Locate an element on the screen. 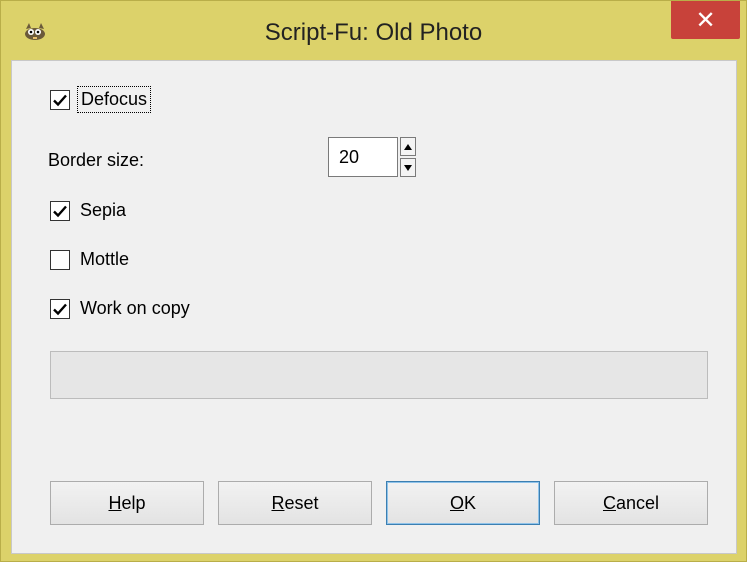  close-icon: ✕ is located at coordinates (705, 20).